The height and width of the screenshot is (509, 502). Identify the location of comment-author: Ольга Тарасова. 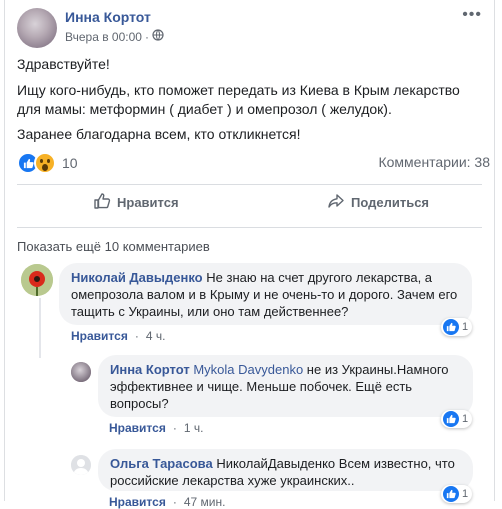
(161, 463).